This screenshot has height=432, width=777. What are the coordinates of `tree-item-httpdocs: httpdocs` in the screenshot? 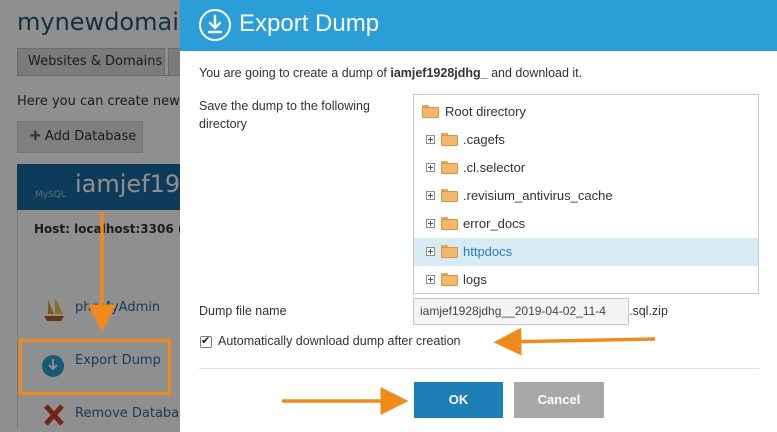 It's located at (586, 252).